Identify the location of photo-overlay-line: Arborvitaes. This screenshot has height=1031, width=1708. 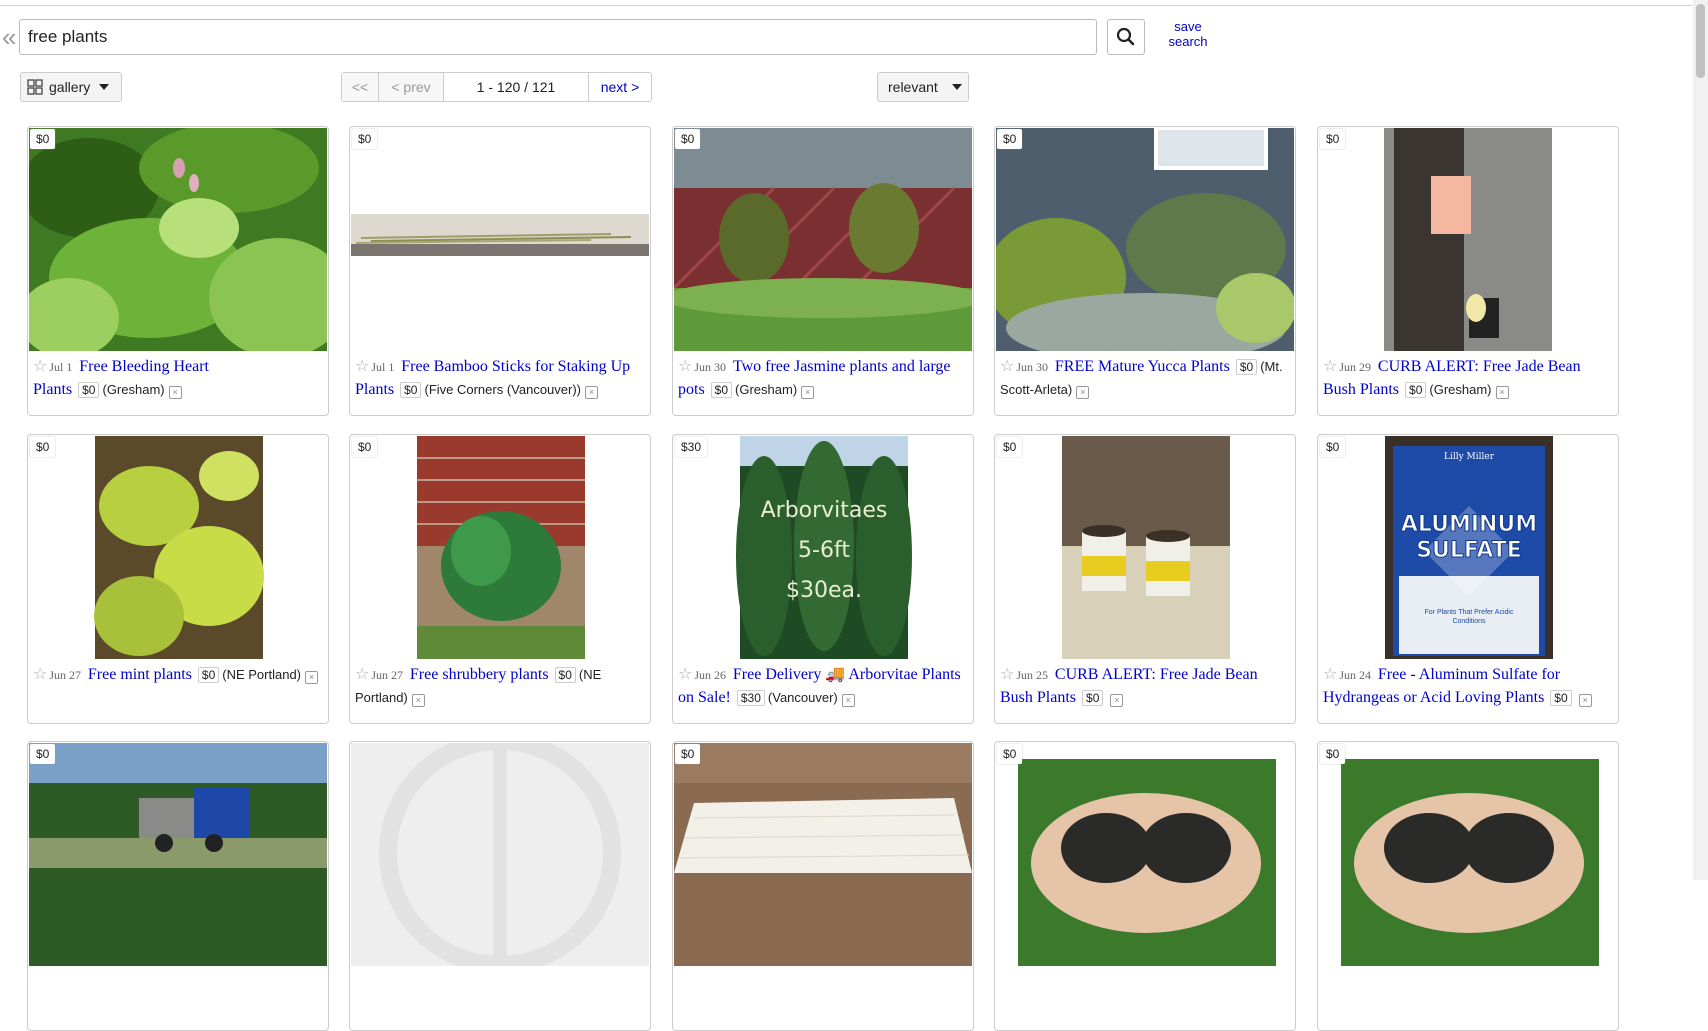
(824, 510).